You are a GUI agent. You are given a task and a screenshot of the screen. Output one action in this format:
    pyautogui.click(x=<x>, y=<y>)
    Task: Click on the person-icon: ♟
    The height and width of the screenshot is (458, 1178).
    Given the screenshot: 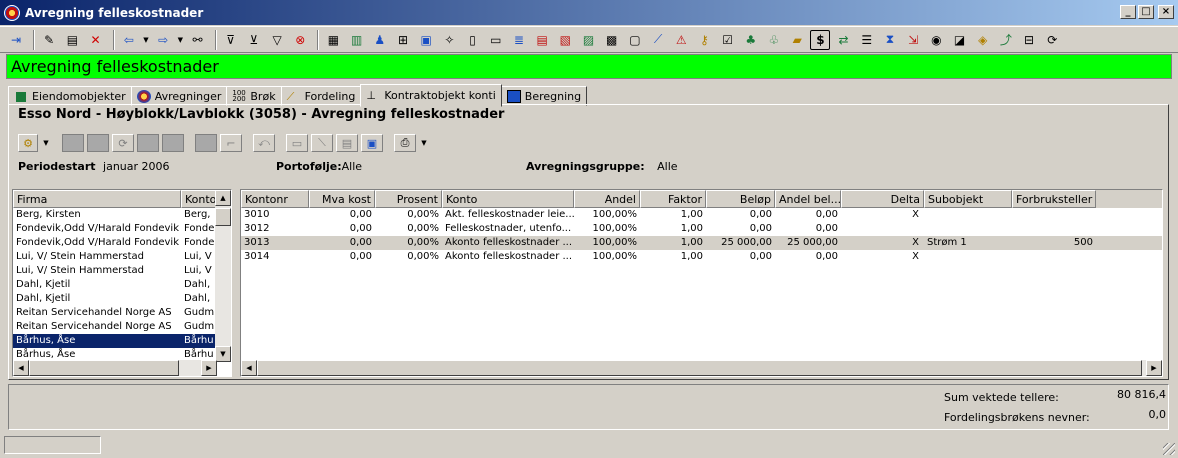 What is the action you would take?
    pyautogui.click(x=380, y=40)
    